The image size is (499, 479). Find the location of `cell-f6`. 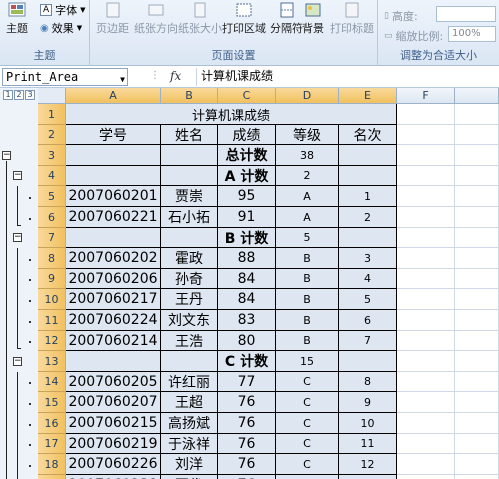

cell-f6 is located at coordinates (426, 217).